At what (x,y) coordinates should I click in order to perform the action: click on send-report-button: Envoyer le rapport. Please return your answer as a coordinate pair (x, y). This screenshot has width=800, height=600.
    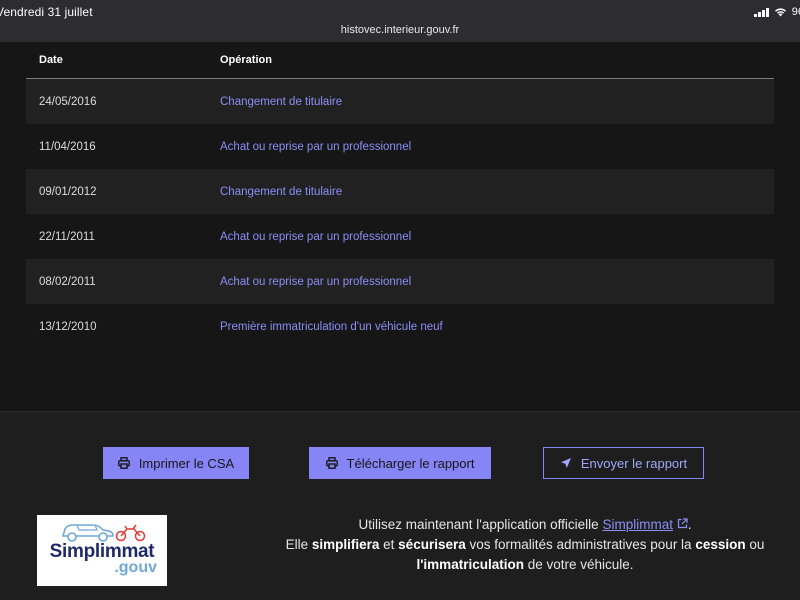
    Looking at the image, I should click on (623, 463).